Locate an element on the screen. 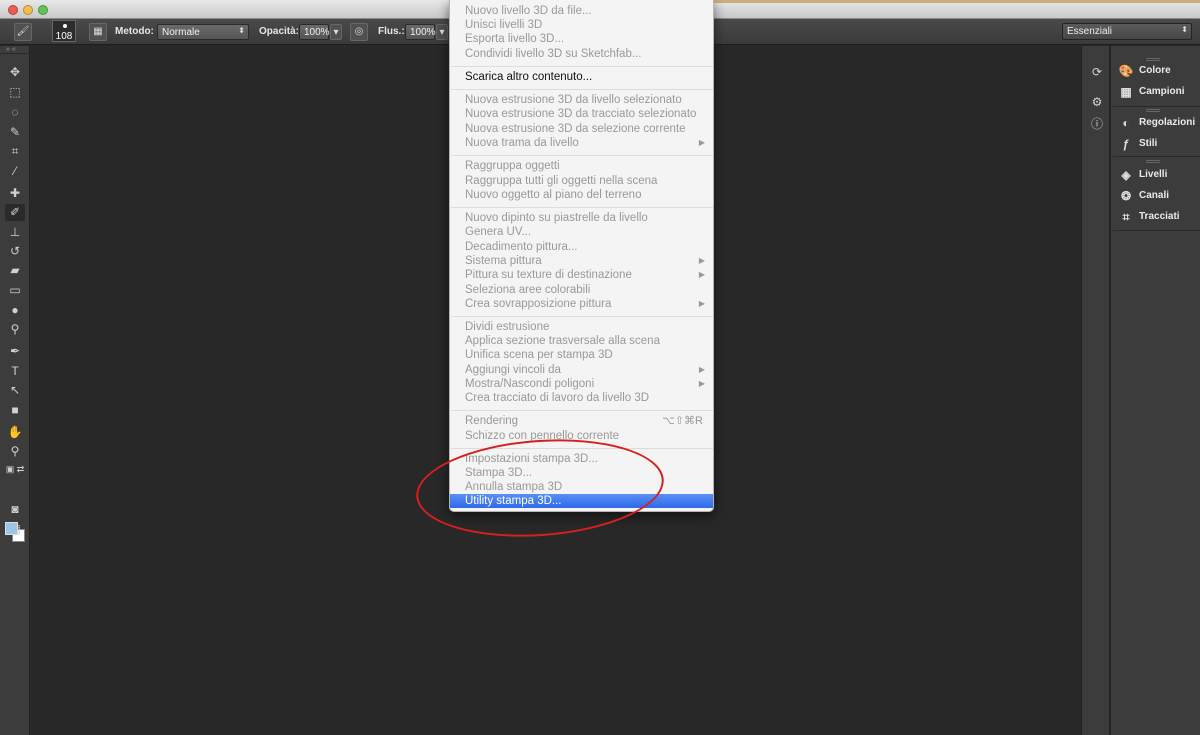 Image resolution: width=1200 pixels, height=735 pixels. panel-tab-styles: ƒ Stili is located at coordinates (1158, 144).